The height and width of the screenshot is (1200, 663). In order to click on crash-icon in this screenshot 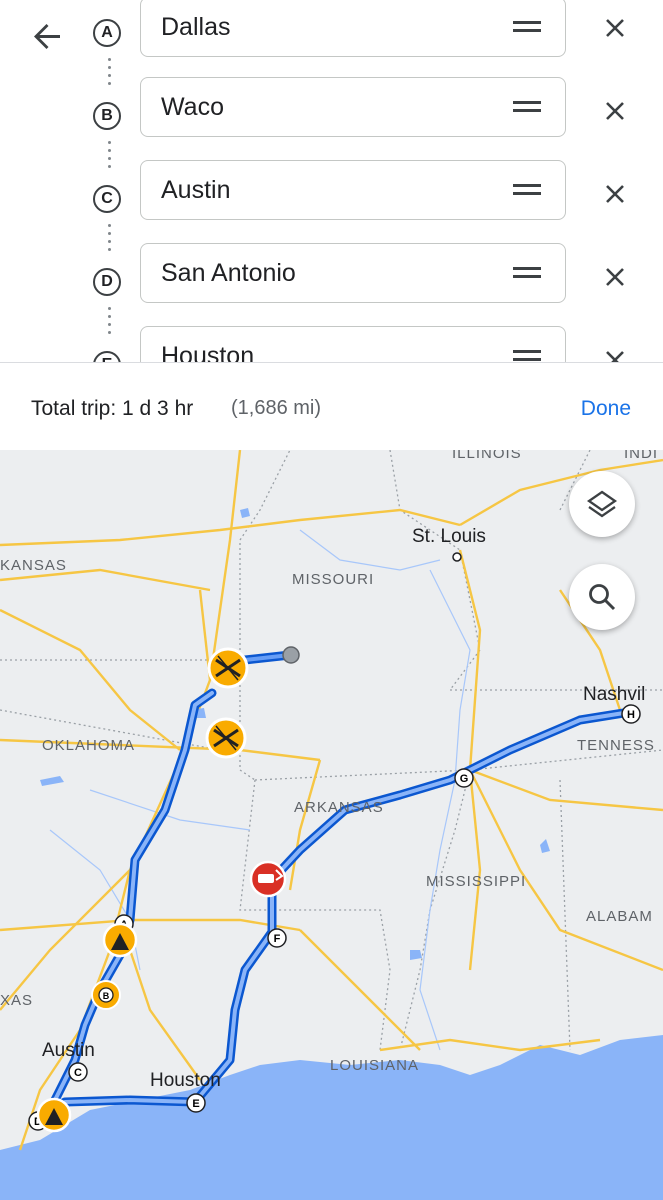, I will do `click(268, 879)`.